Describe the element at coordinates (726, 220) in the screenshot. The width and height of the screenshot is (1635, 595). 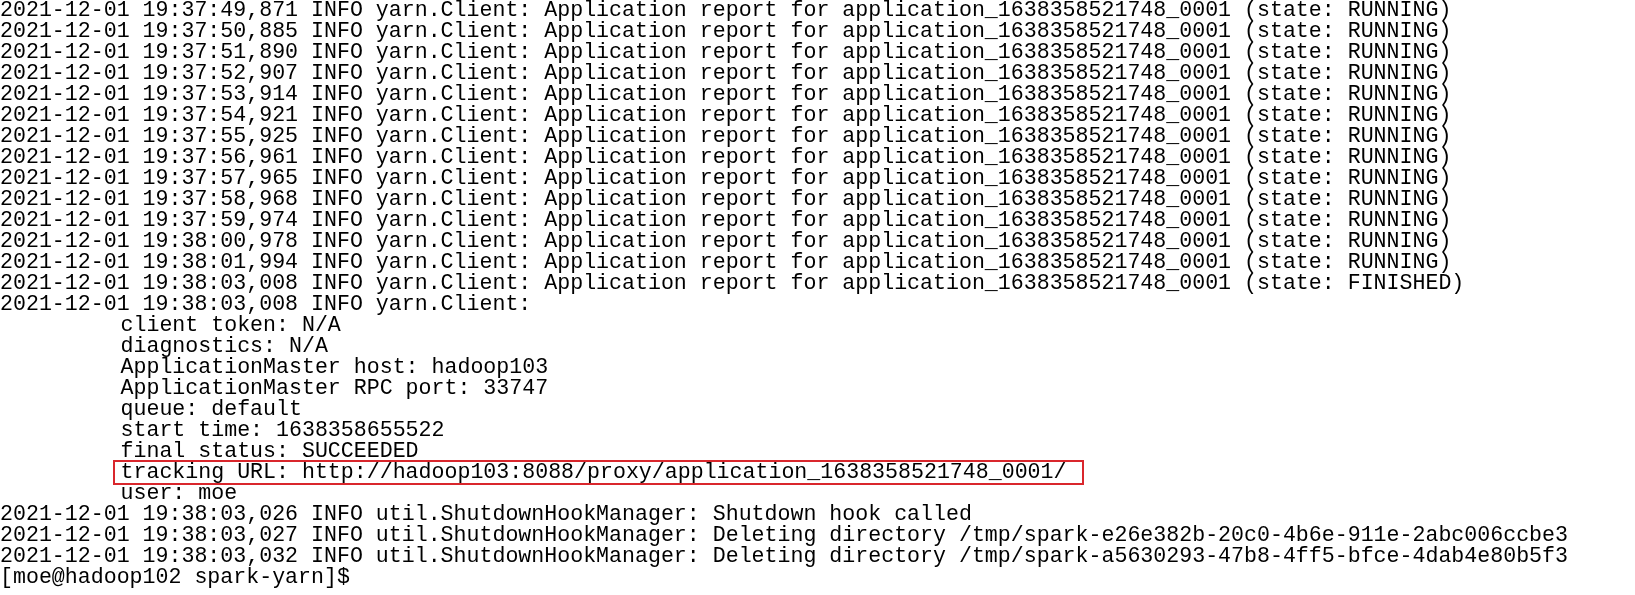
I see `log-line: 2021-12-01 19:37:59,974 INFO yarn.Client: Application report for application_1638358521748_0001 (state: RUNNING)` at that location.